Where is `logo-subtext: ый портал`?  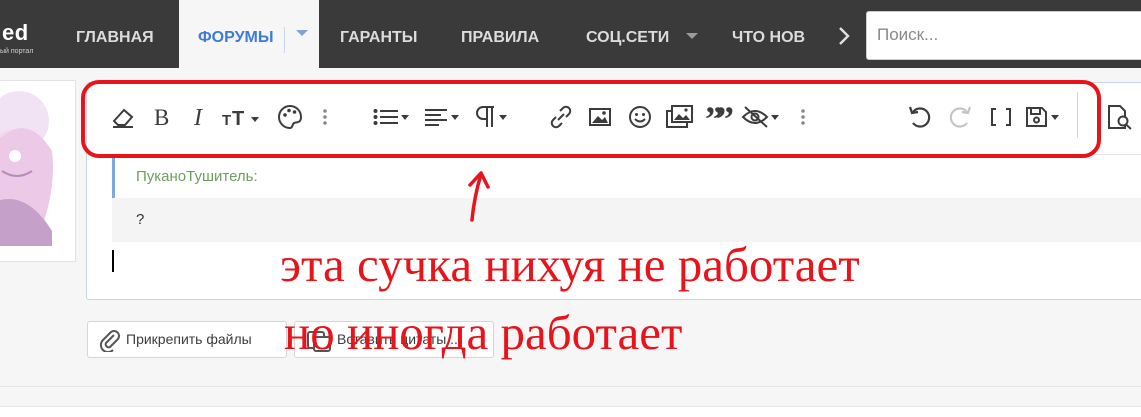 logo-subtext: ый портал is located at coordinates (17, 51).